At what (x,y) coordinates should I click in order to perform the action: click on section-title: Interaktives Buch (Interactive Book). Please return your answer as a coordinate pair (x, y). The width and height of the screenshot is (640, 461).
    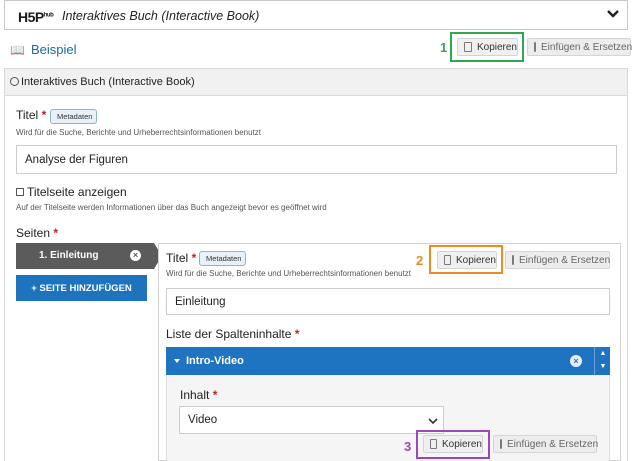
    Looking at the image, I should click on (108, 82).